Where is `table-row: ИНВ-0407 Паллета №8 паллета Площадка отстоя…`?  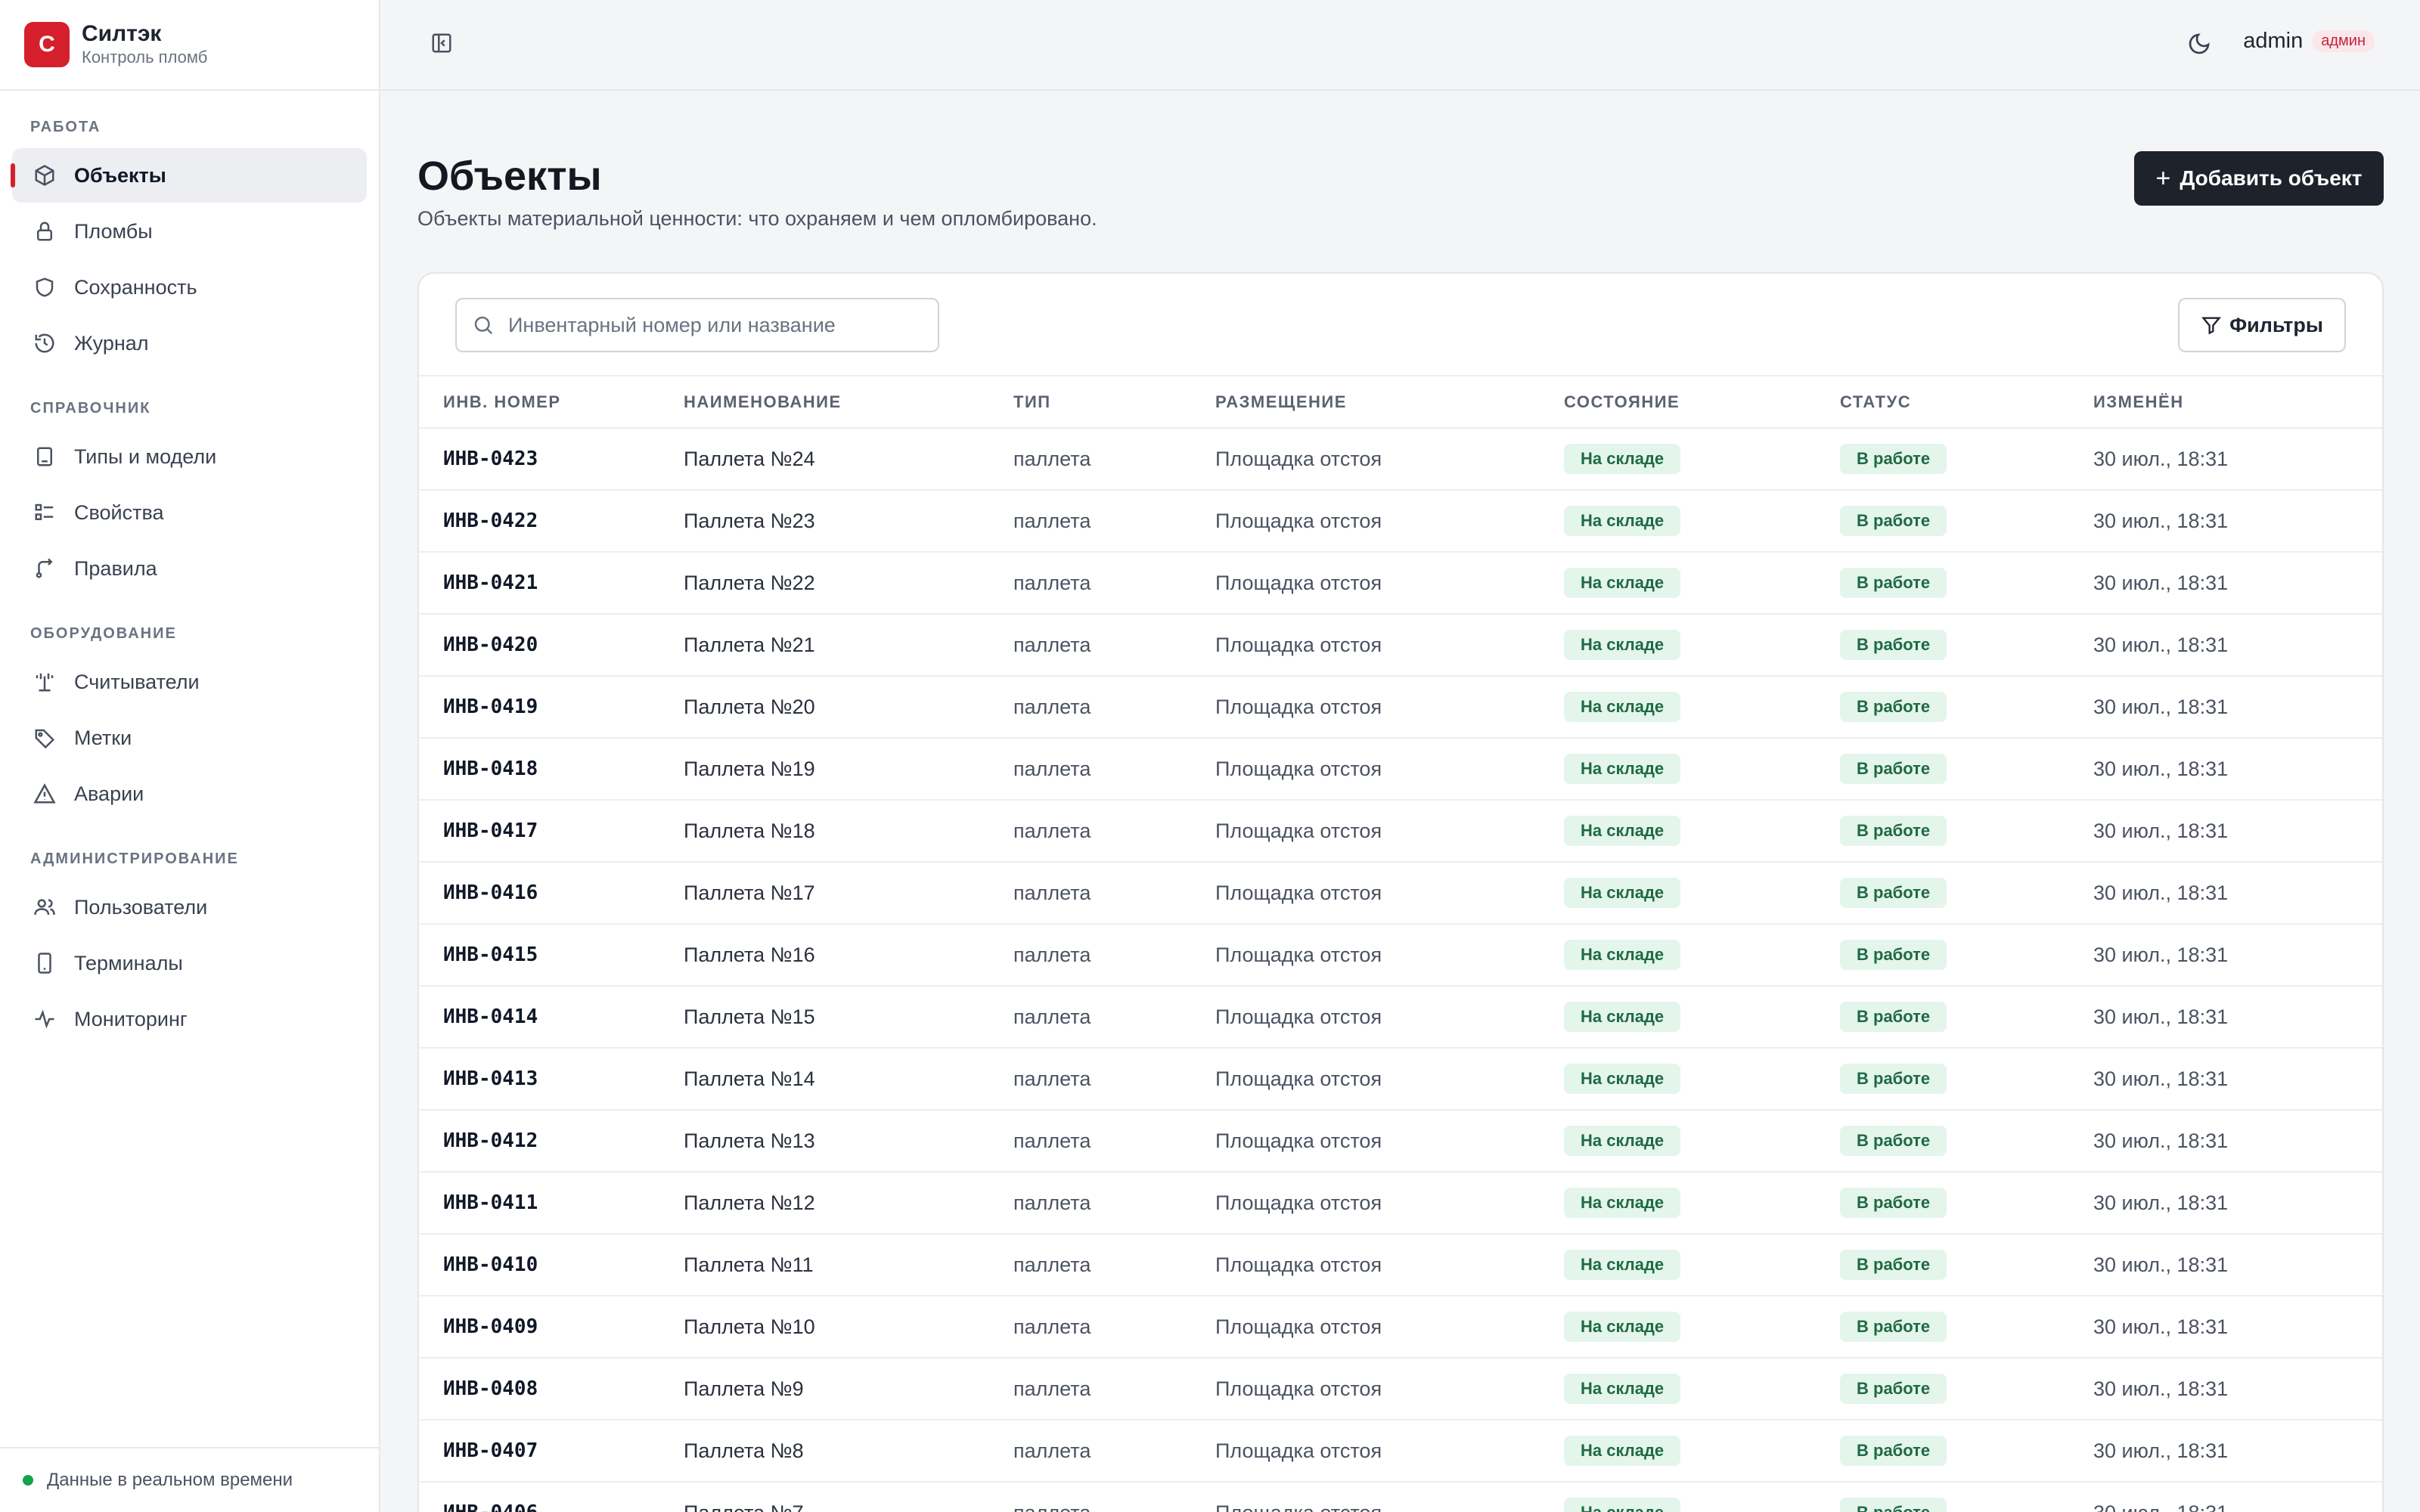
table-row: ИНВ-0407 Паллета №8 паллета Площадка отстоя… is located at coordinates (1400, 1452).